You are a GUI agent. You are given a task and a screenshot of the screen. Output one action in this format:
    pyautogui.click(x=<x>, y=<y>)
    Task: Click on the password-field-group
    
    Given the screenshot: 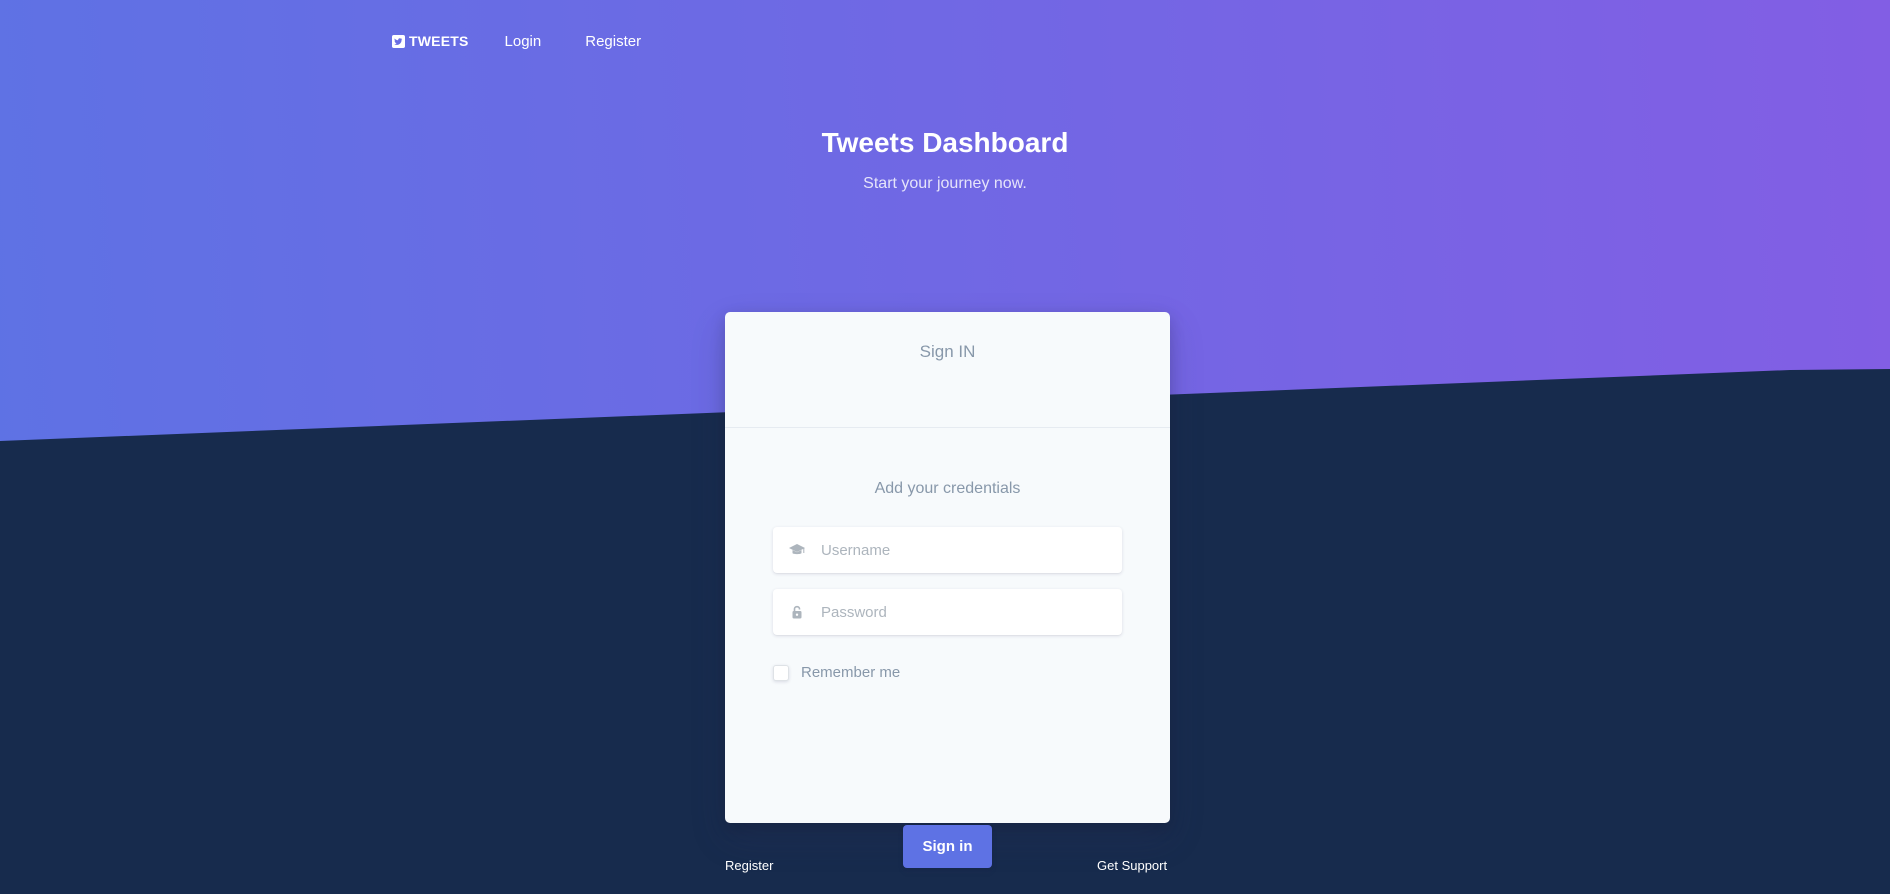 What is the action you would take?
    pyautogui.click(x=947, y=612)
    